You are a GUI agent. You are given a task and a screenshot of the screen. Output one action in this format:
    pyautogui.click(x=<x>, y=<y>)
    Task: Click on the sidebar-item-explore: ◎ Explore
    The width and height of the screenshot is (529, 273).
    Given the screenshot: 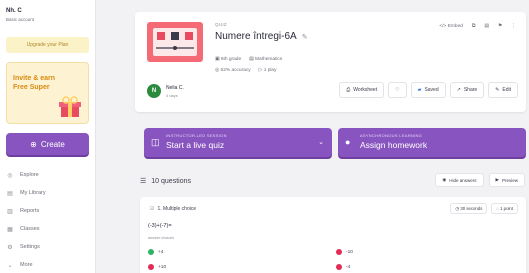 What is the action you would take?
    pyautogui.click(x=26, y=175)
    